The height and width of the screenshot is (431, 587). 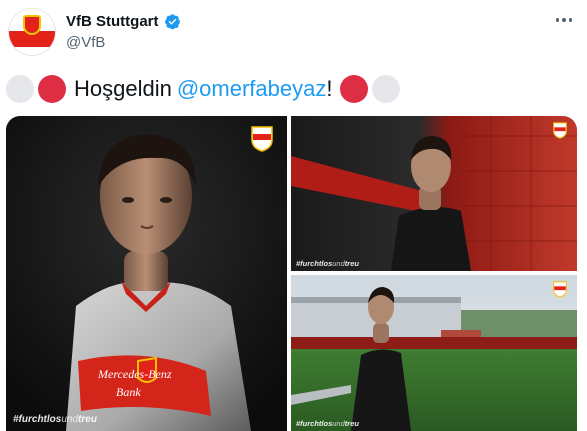 I want to click on author-handle: @VfB, so click(x=85, y=42).